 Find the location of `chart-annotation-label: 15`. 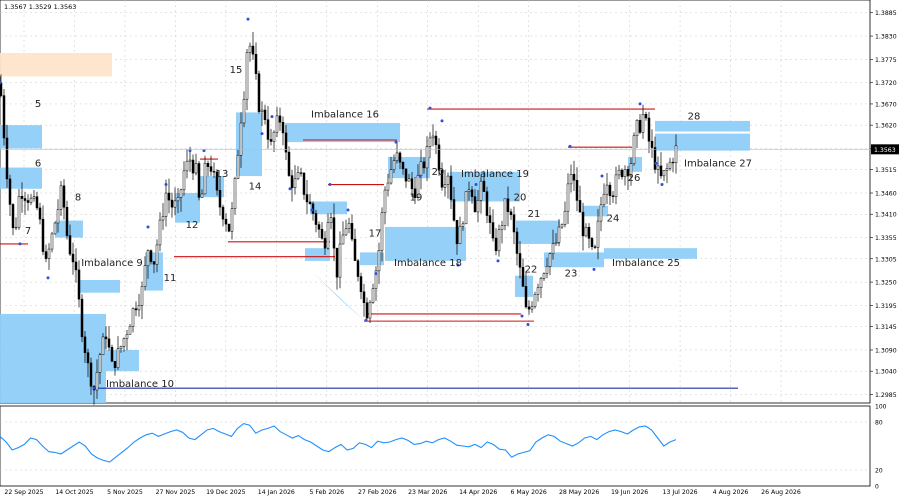

chart-annotation-label: 15 is located at coordinates (236, 70).